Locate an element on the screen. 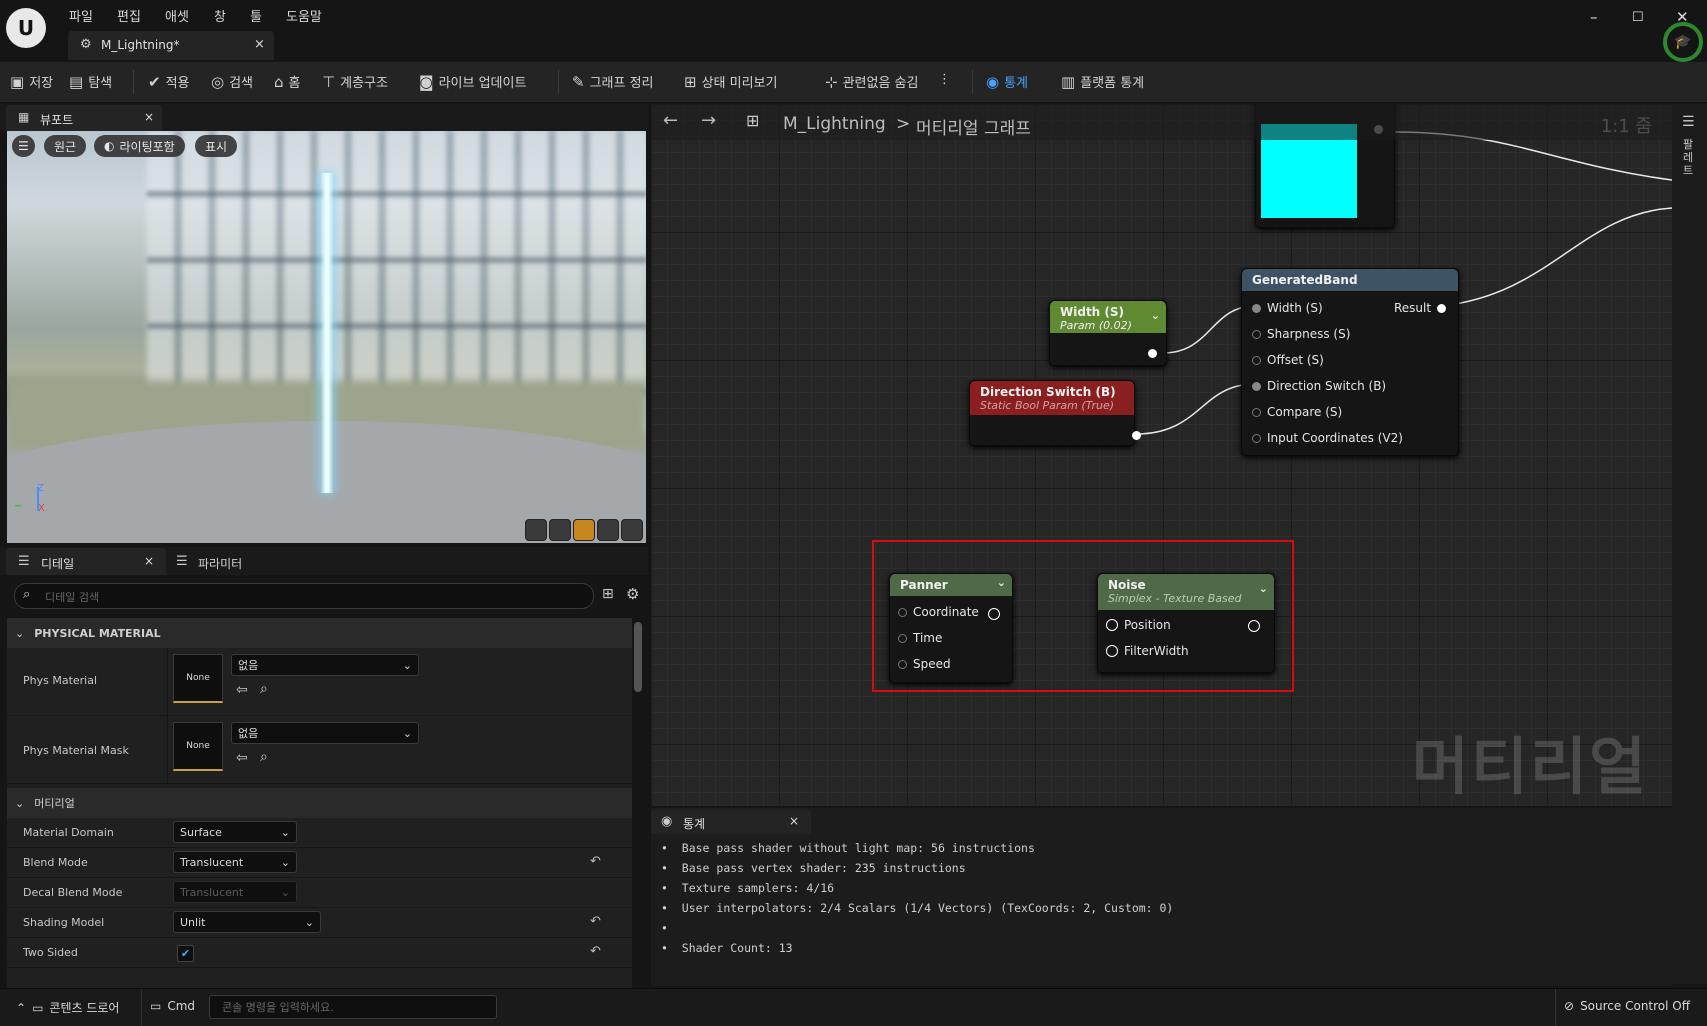  search-button: ◎ 검색 is located at coordinates (232, 82).